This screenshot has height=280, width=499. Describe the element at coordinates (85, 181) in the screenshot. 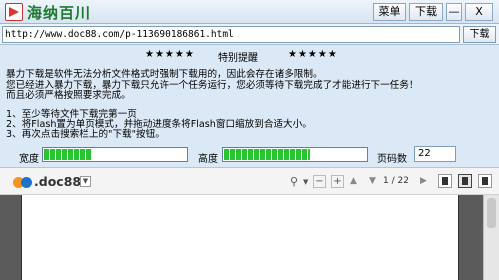

I see `chevron-down-icon: ▼` at that location.